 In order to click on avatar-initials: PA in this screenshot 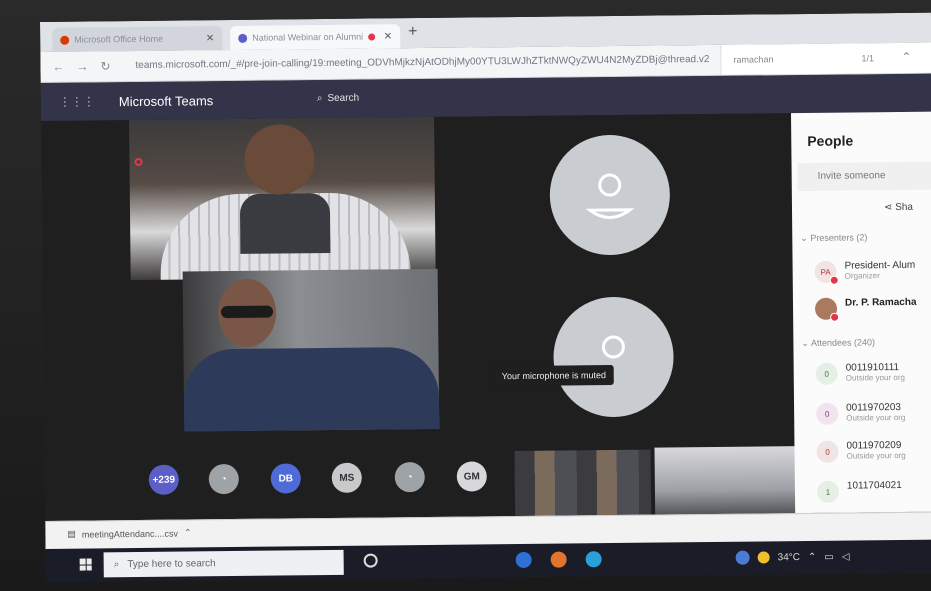, I will do `click(825, 272)`.